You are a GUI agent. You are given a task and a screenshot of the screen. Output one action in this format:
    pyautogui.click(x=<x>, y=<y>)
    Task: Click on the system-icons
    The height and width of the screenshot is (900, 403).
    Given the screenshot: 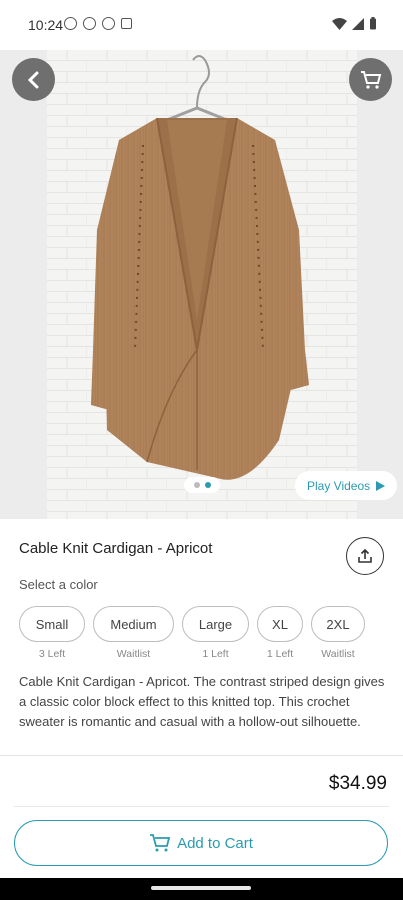 What is the action you would take?
    pyautogui.click(x=354, y=23)
    